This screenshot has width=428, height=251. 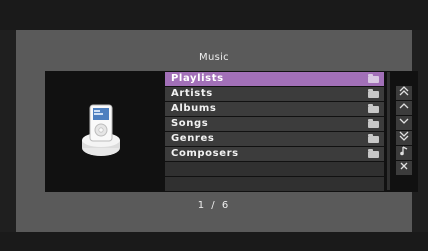 What do you see at coordinates (274, 139) in the screenshot?
I see `list-item: Genres` at bounding box center [274, 139].